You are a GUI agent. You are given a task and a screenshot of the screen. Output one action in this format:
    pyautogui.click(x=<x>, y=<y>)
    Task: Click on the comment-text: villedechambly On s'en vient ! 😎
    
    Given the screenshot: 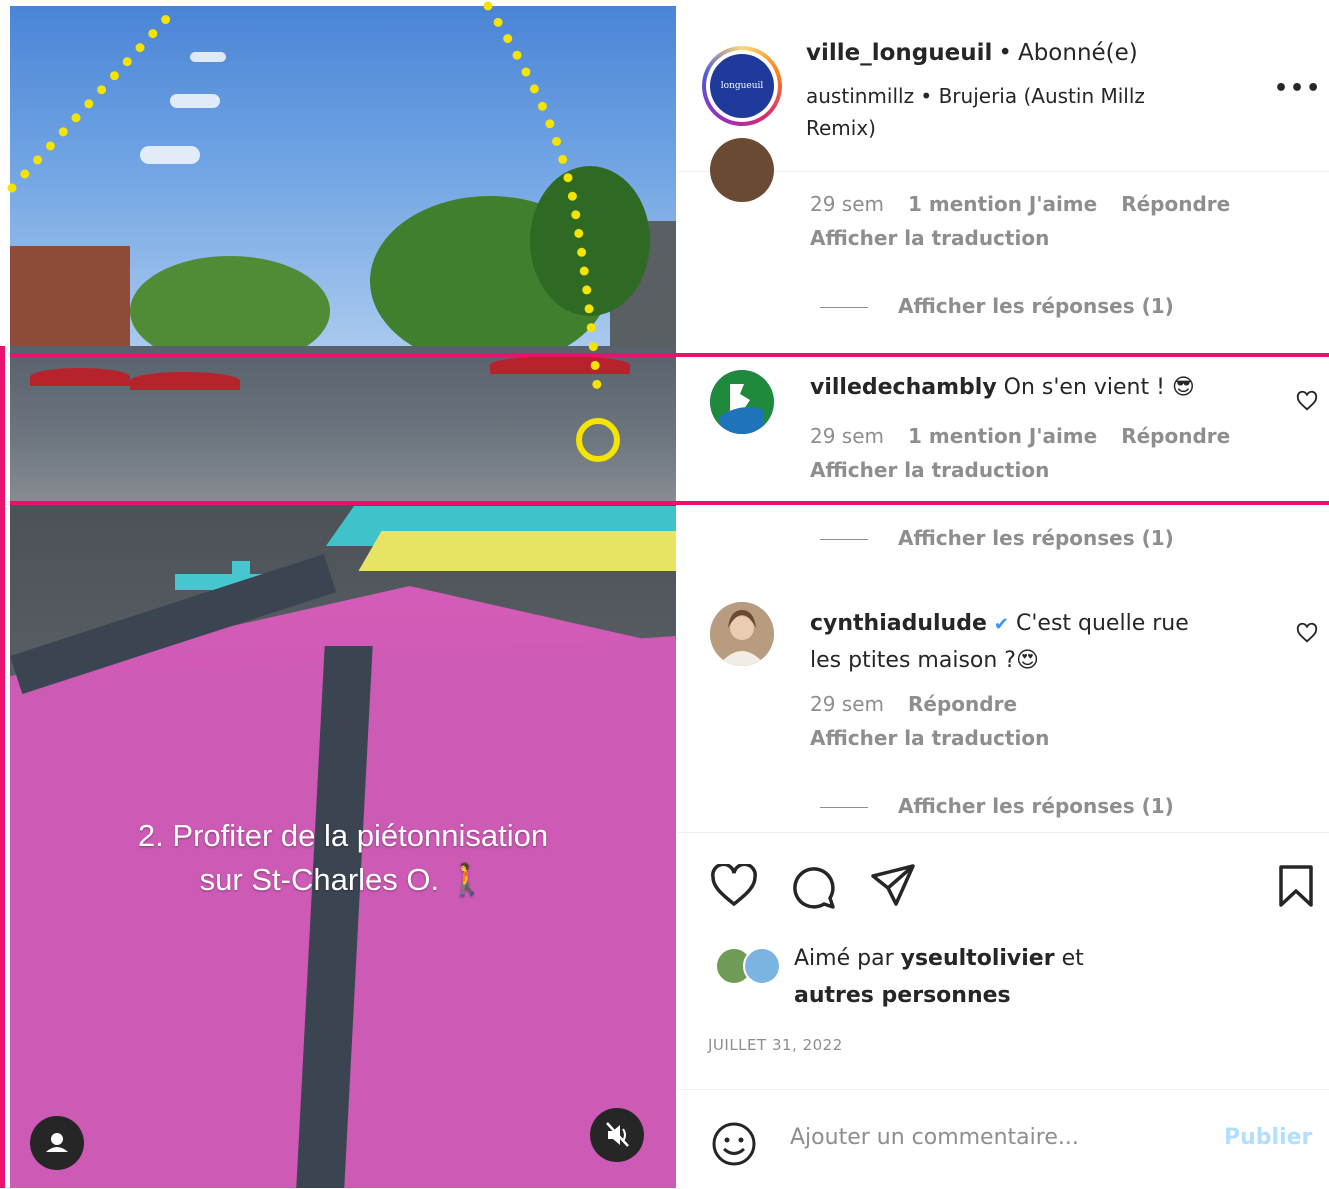 What is the action you would take?
    pyautogui.click(x=1002, y=388)
    